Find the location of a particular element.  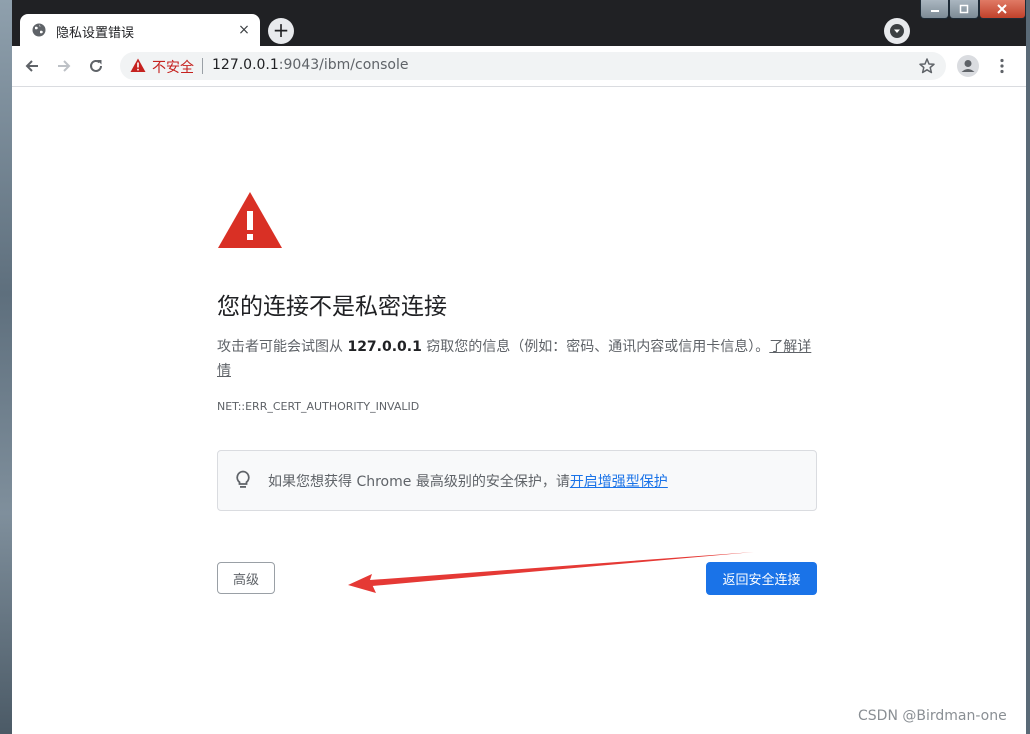

tab-search-button is located at coordinates (897, 31).